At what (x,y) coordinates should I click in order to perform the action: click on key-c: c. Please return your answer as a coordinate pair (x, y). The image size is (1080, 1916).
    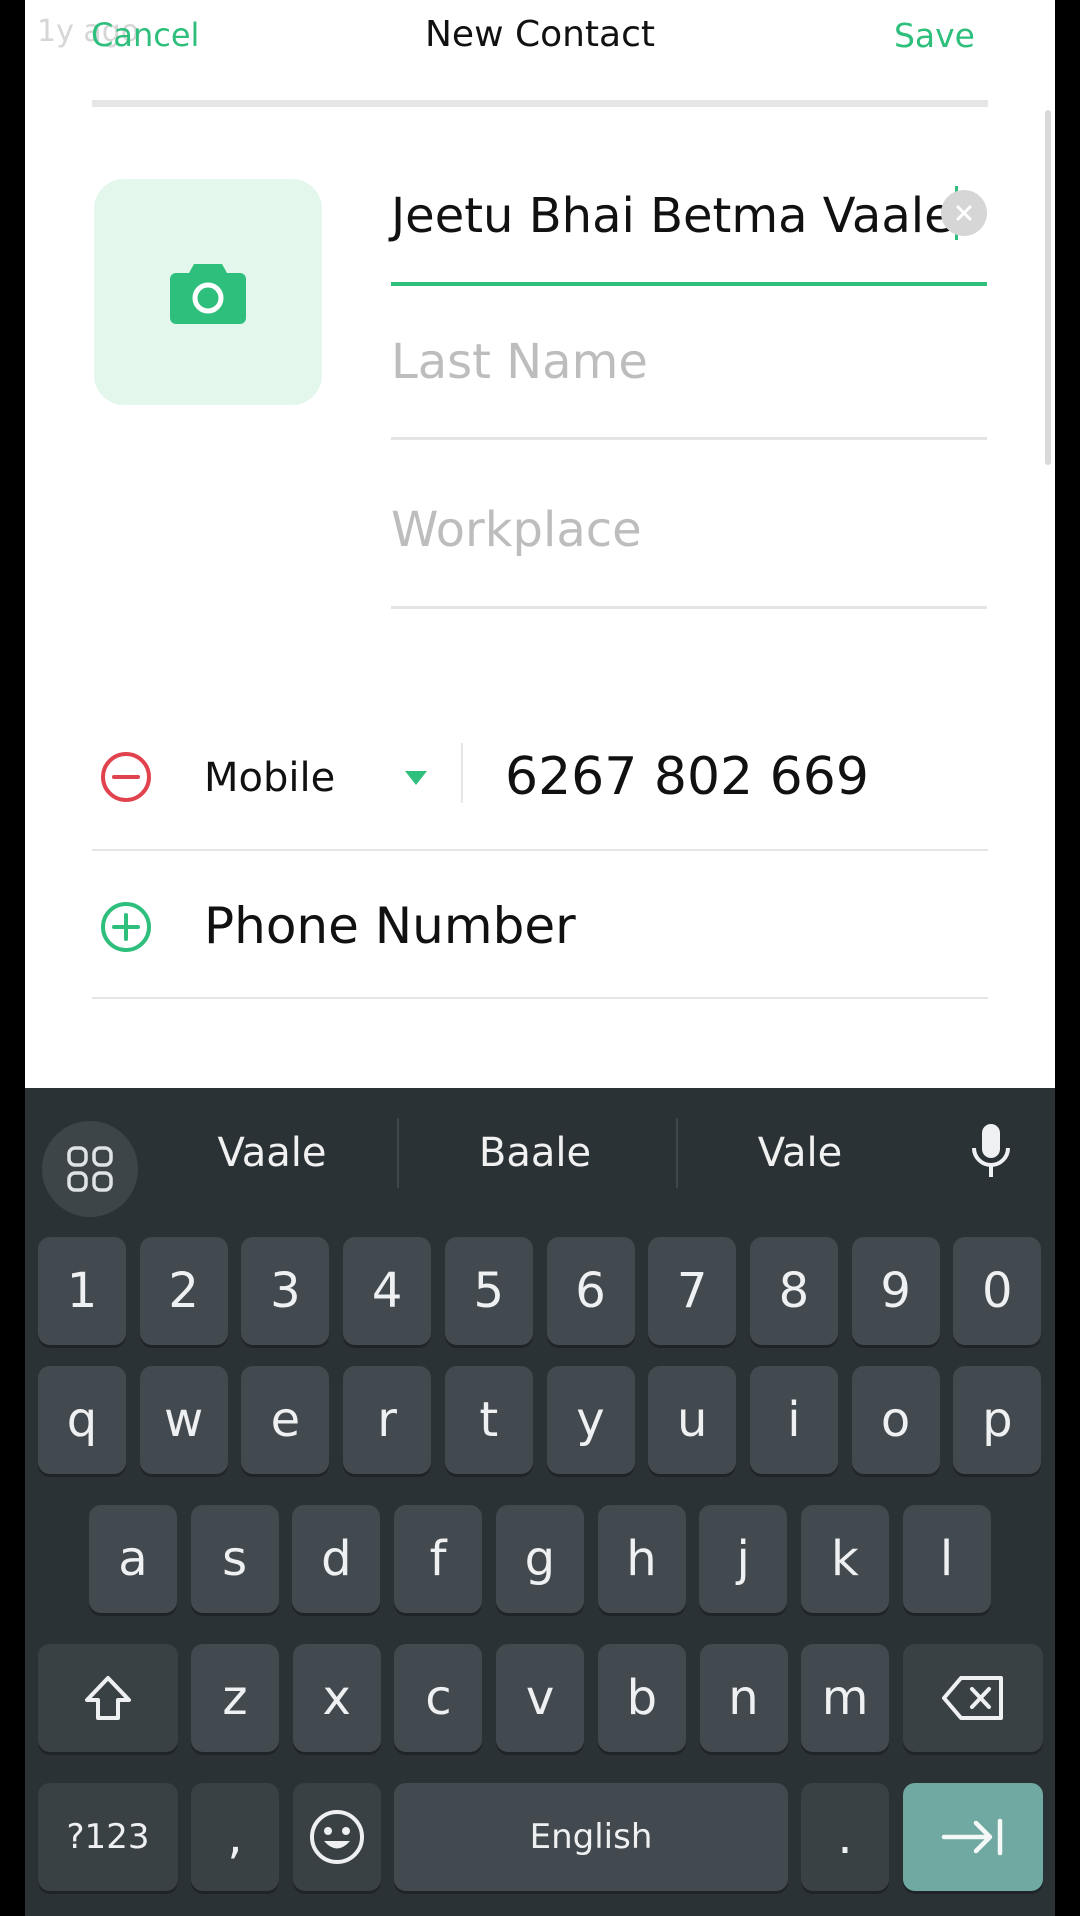
    Looking at the image, I should click on (438, 1698).